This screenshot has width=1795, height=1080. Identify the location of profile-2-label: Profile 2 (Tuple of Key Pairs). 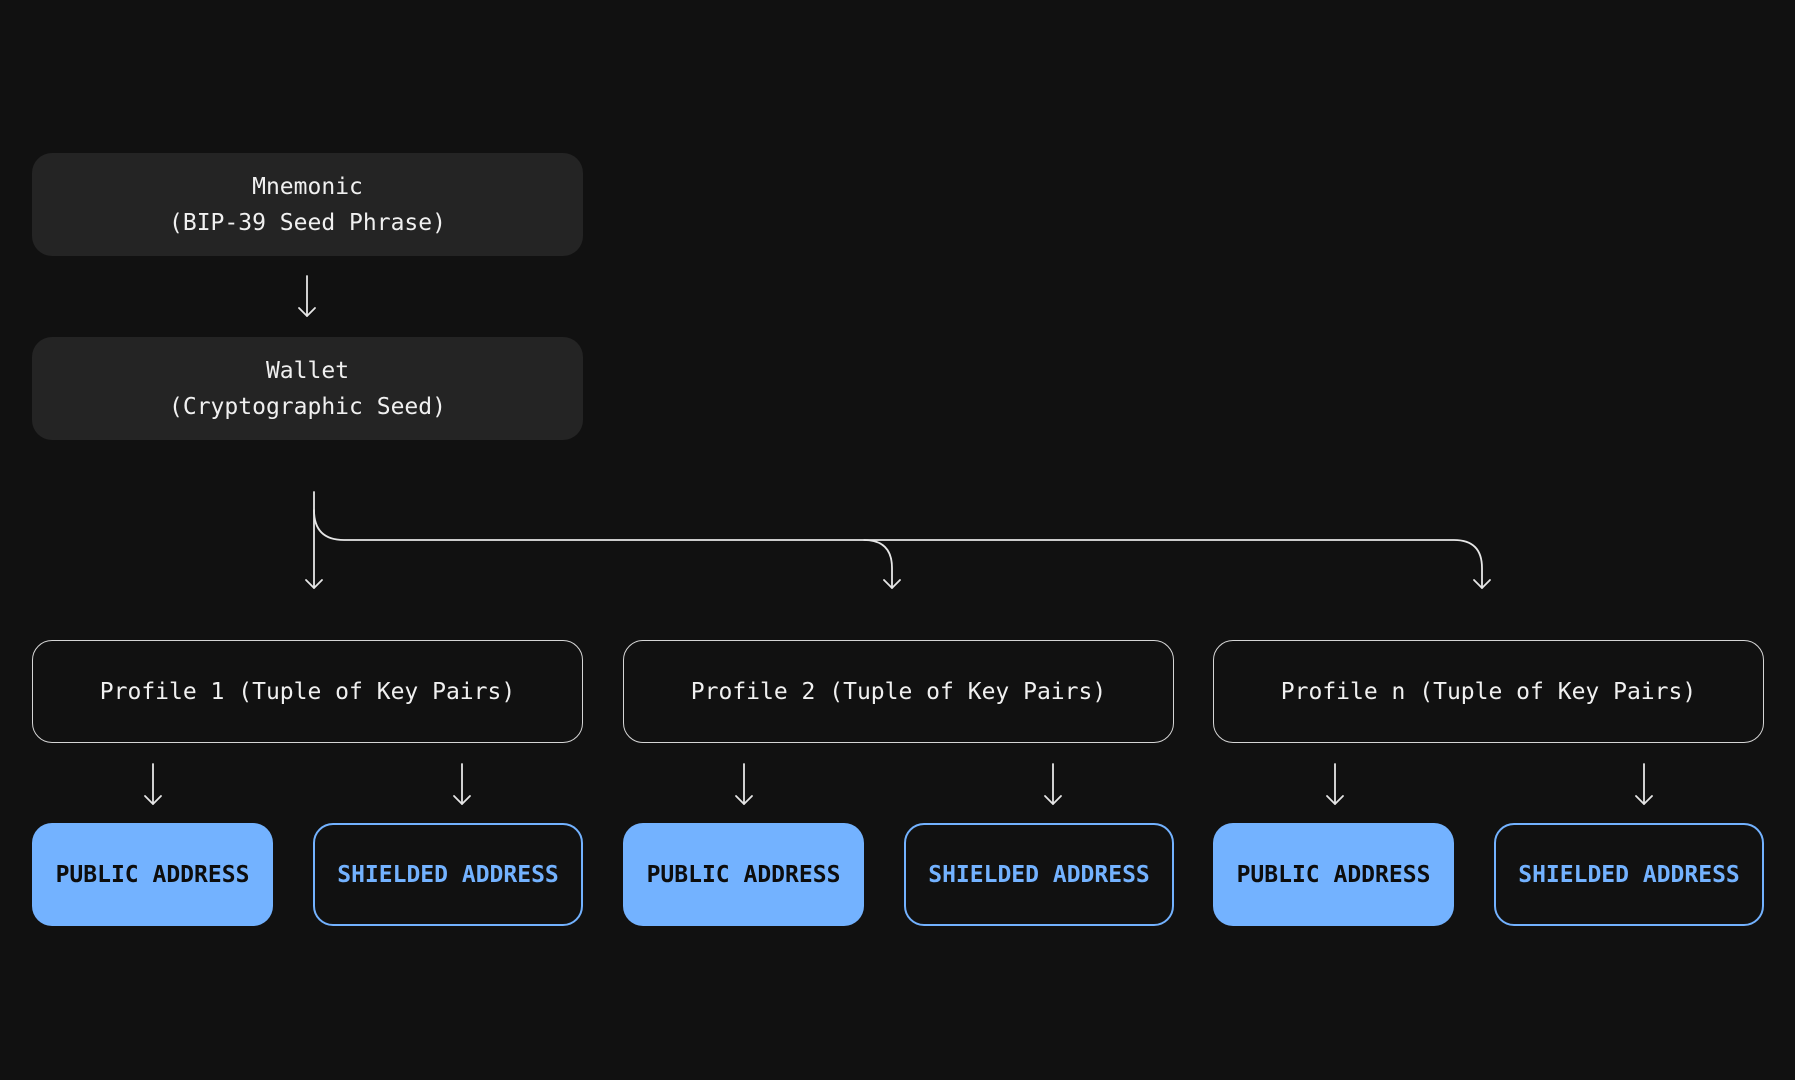
(898, 691).